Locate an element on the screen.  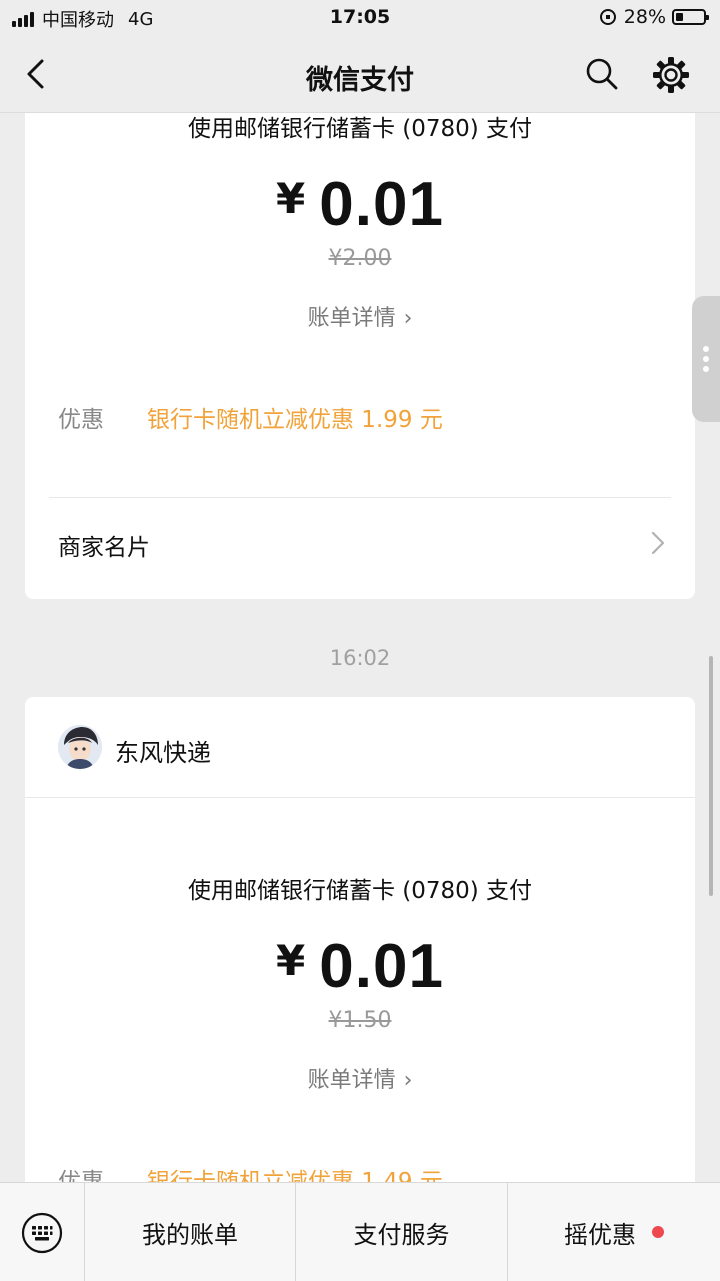
nav-bar: 微信支付 is located at coordinates (360, 74).